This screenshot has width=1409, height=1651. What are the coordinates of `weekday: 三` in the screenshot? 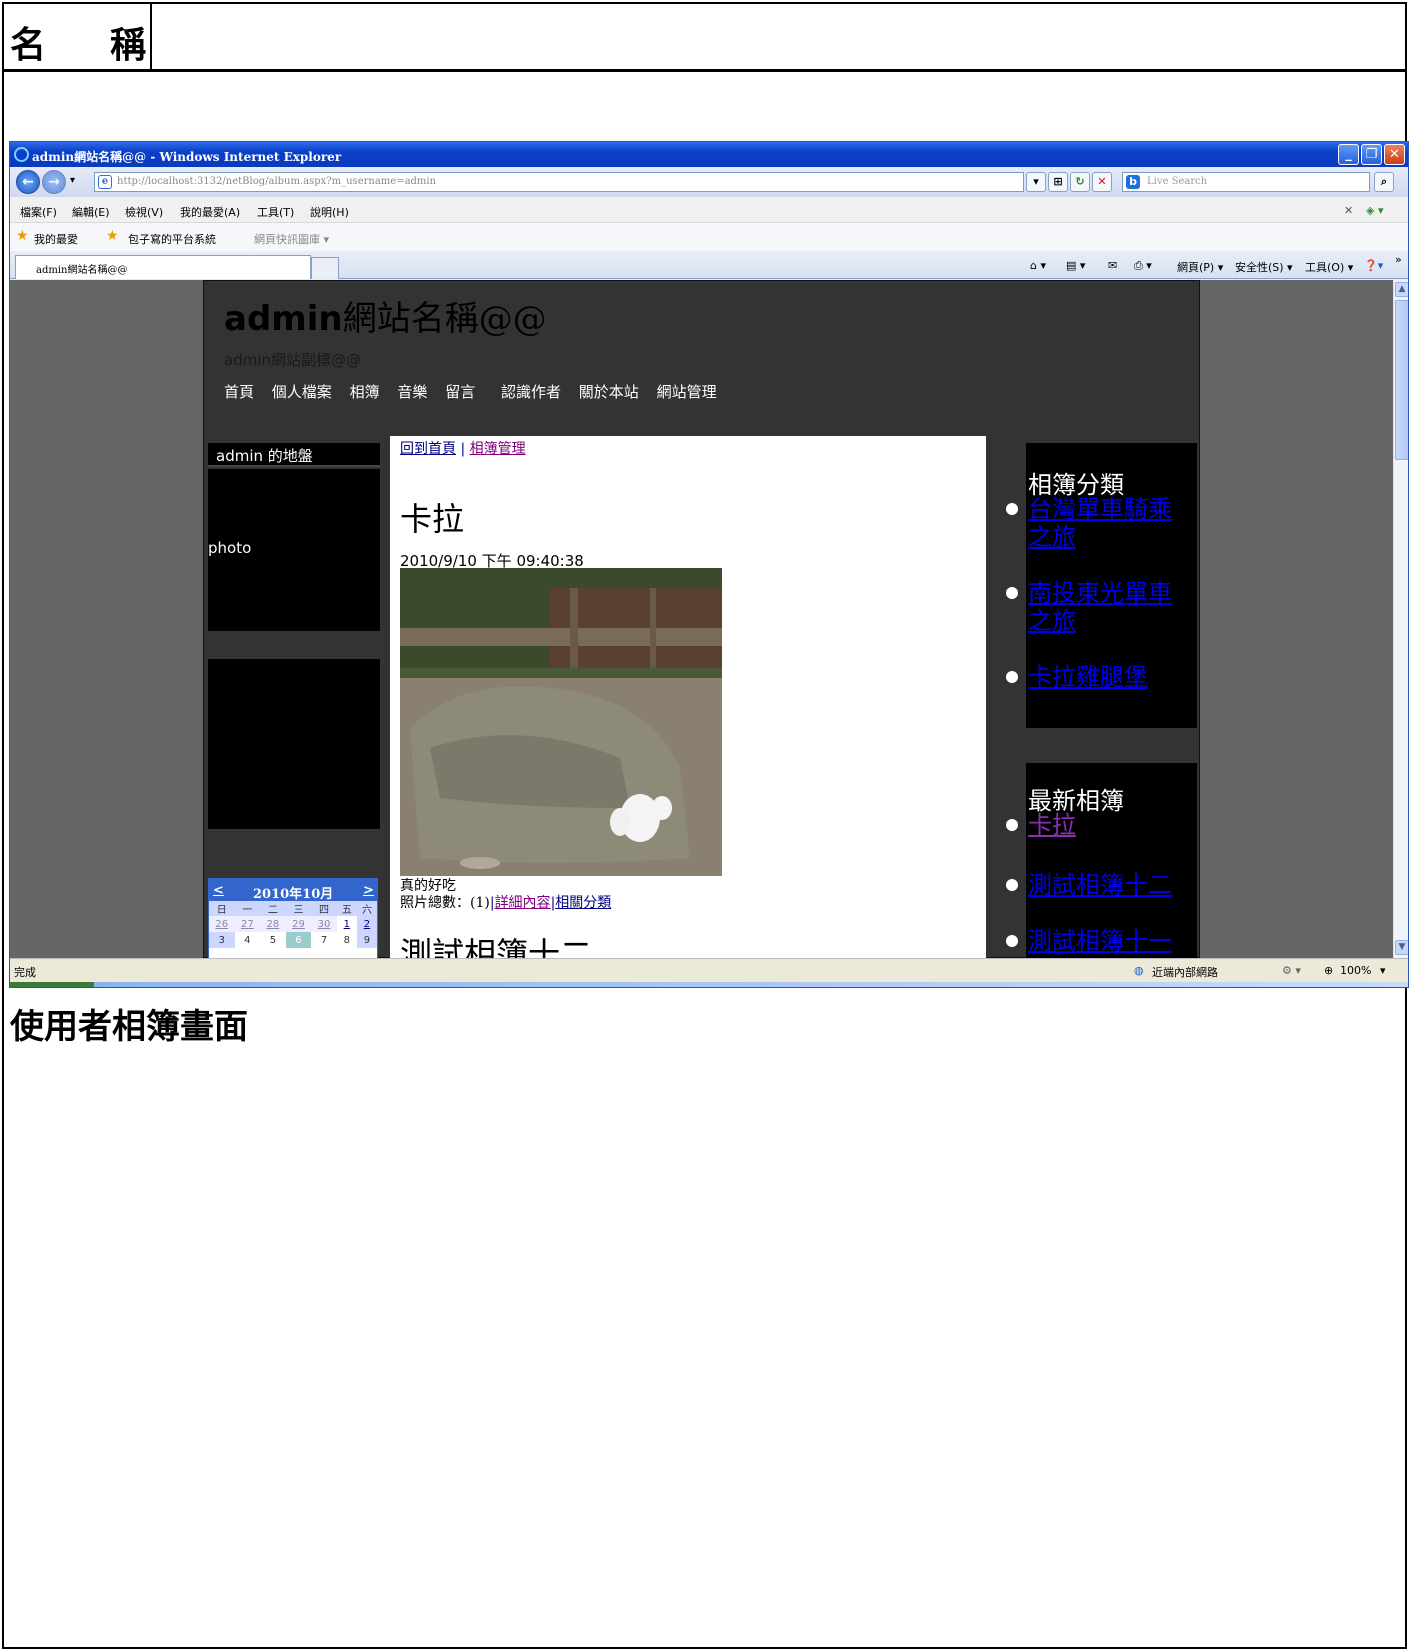 It's located at (298, 908).